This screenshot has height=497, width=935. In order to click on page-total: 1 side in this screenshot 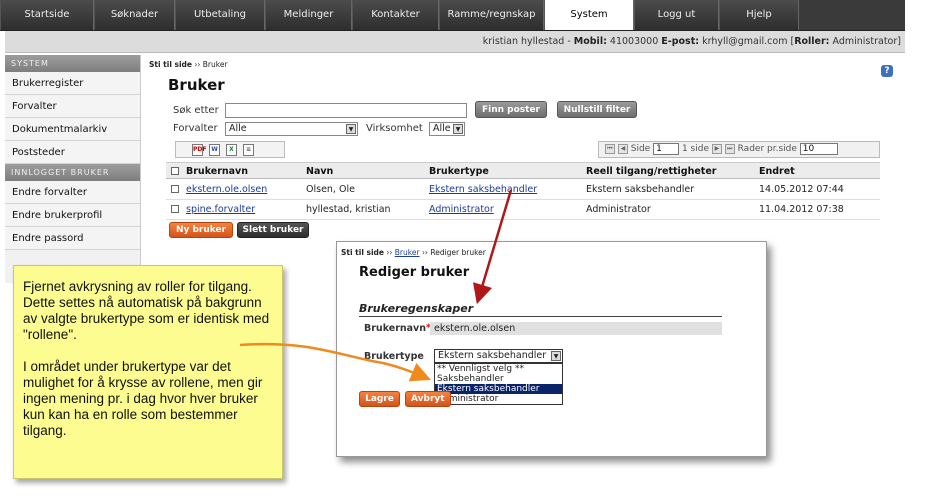, I will do `click(695, 149)`.